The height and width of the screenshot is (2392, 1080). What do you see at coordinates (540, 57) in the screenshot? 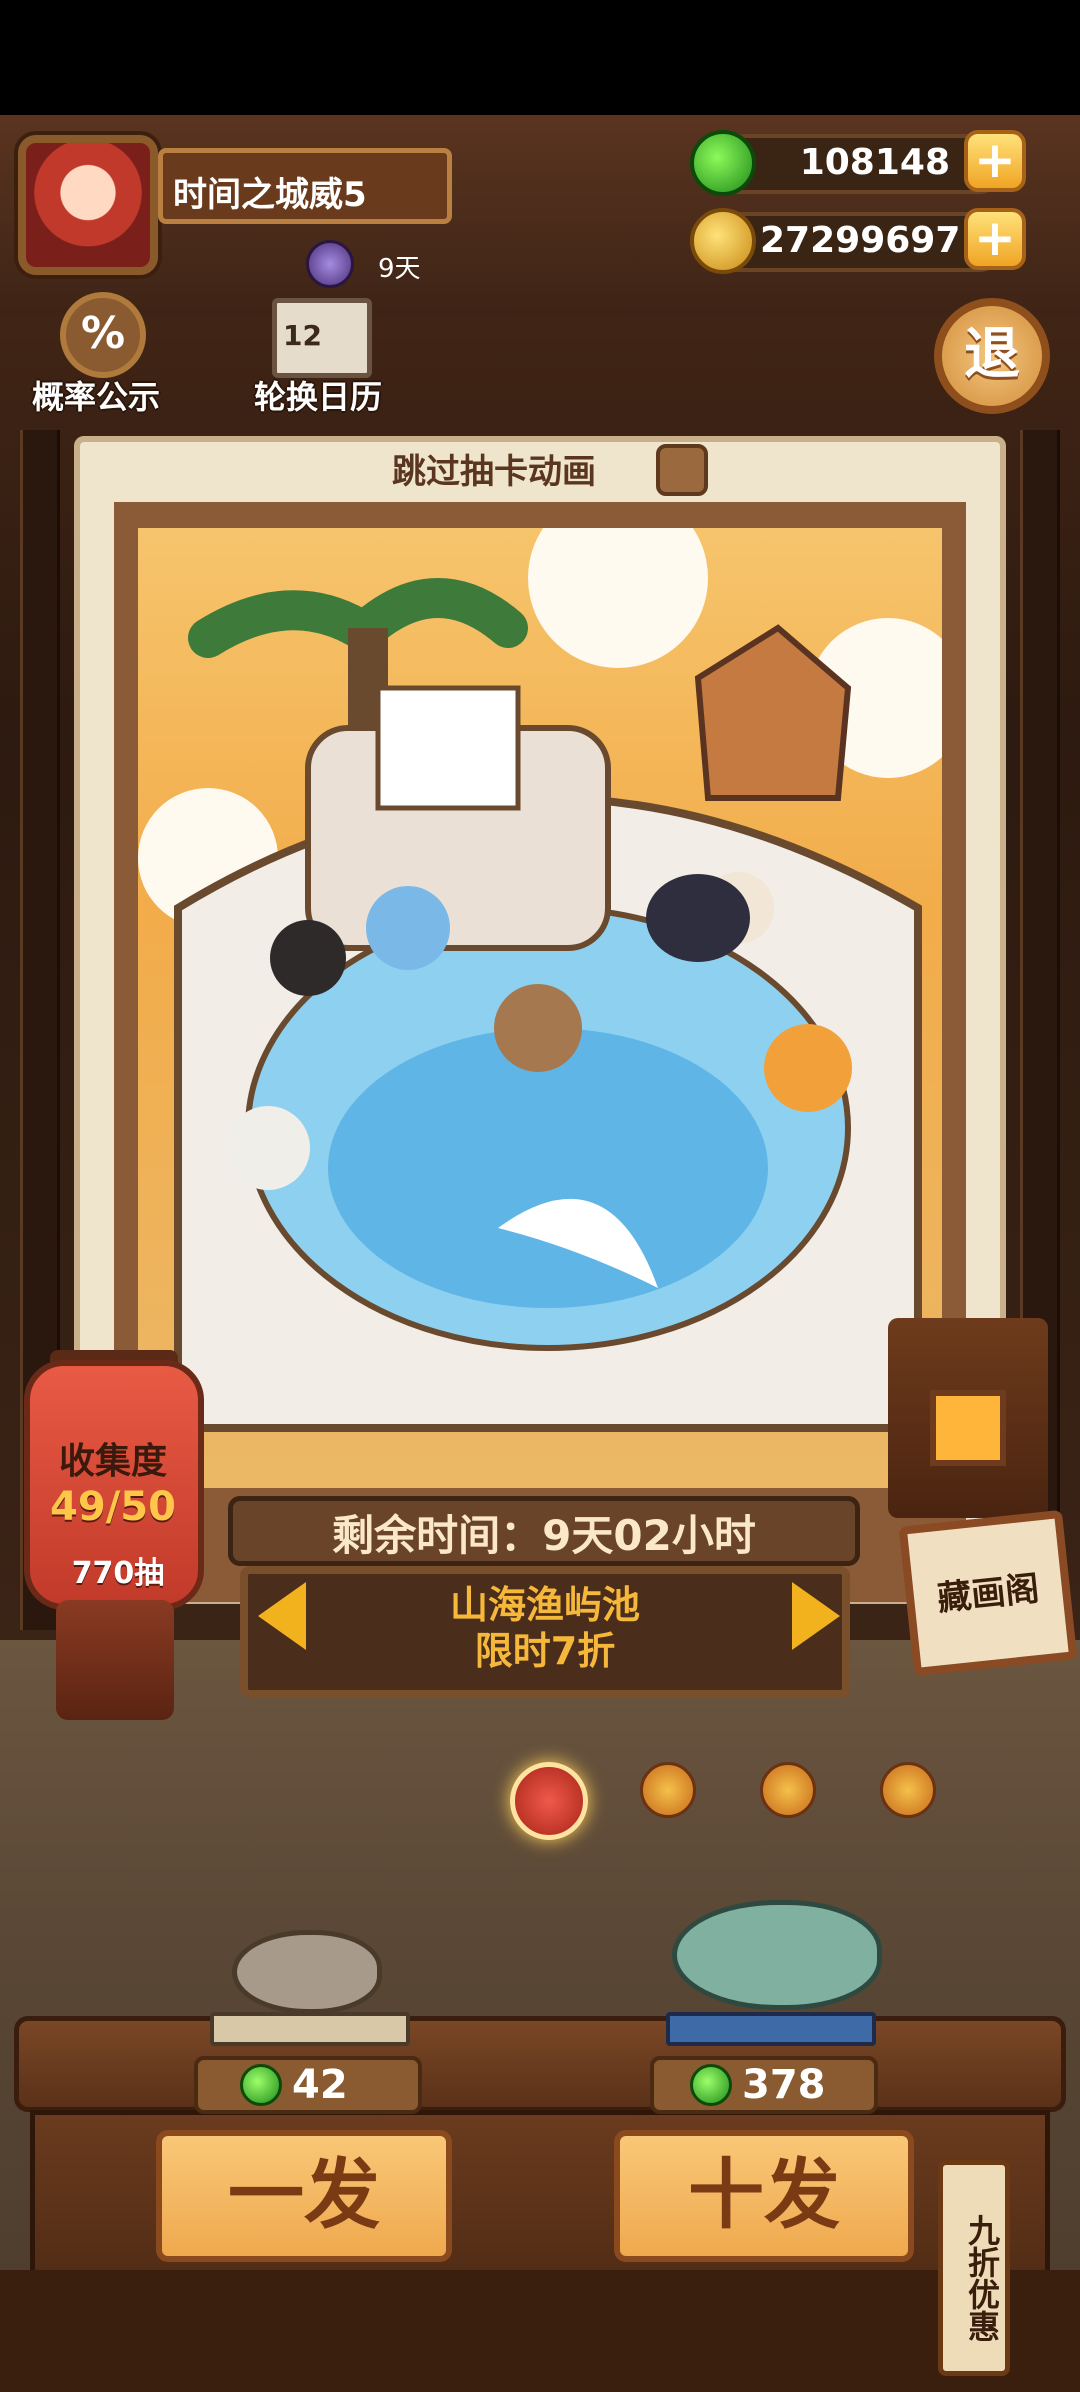
I see `status-bar-area` at bounding box center [540, 57].